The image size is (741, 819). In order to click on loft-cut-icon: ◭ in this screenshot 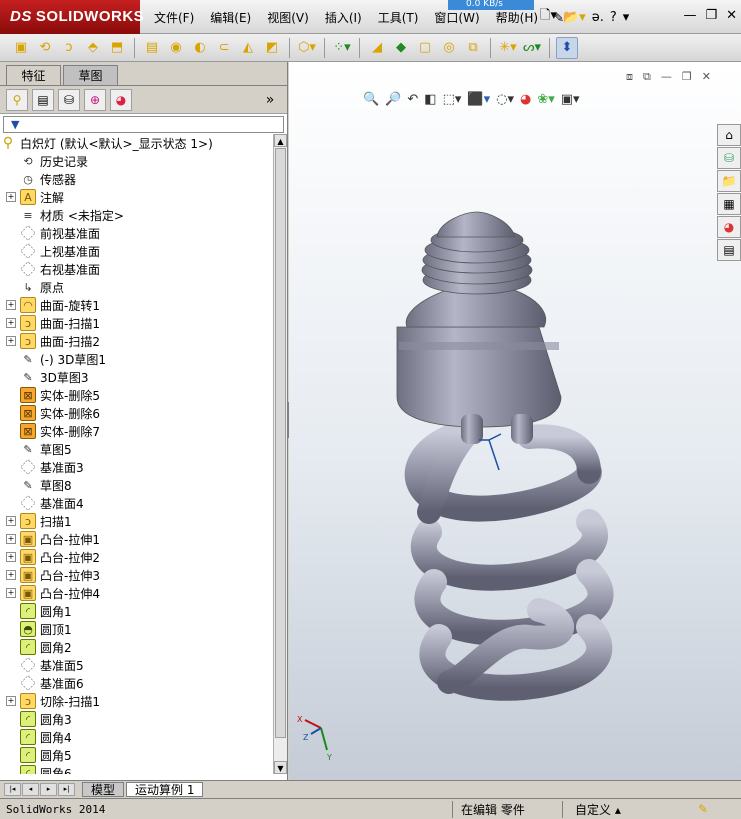, I will do `click(248, 48)`.